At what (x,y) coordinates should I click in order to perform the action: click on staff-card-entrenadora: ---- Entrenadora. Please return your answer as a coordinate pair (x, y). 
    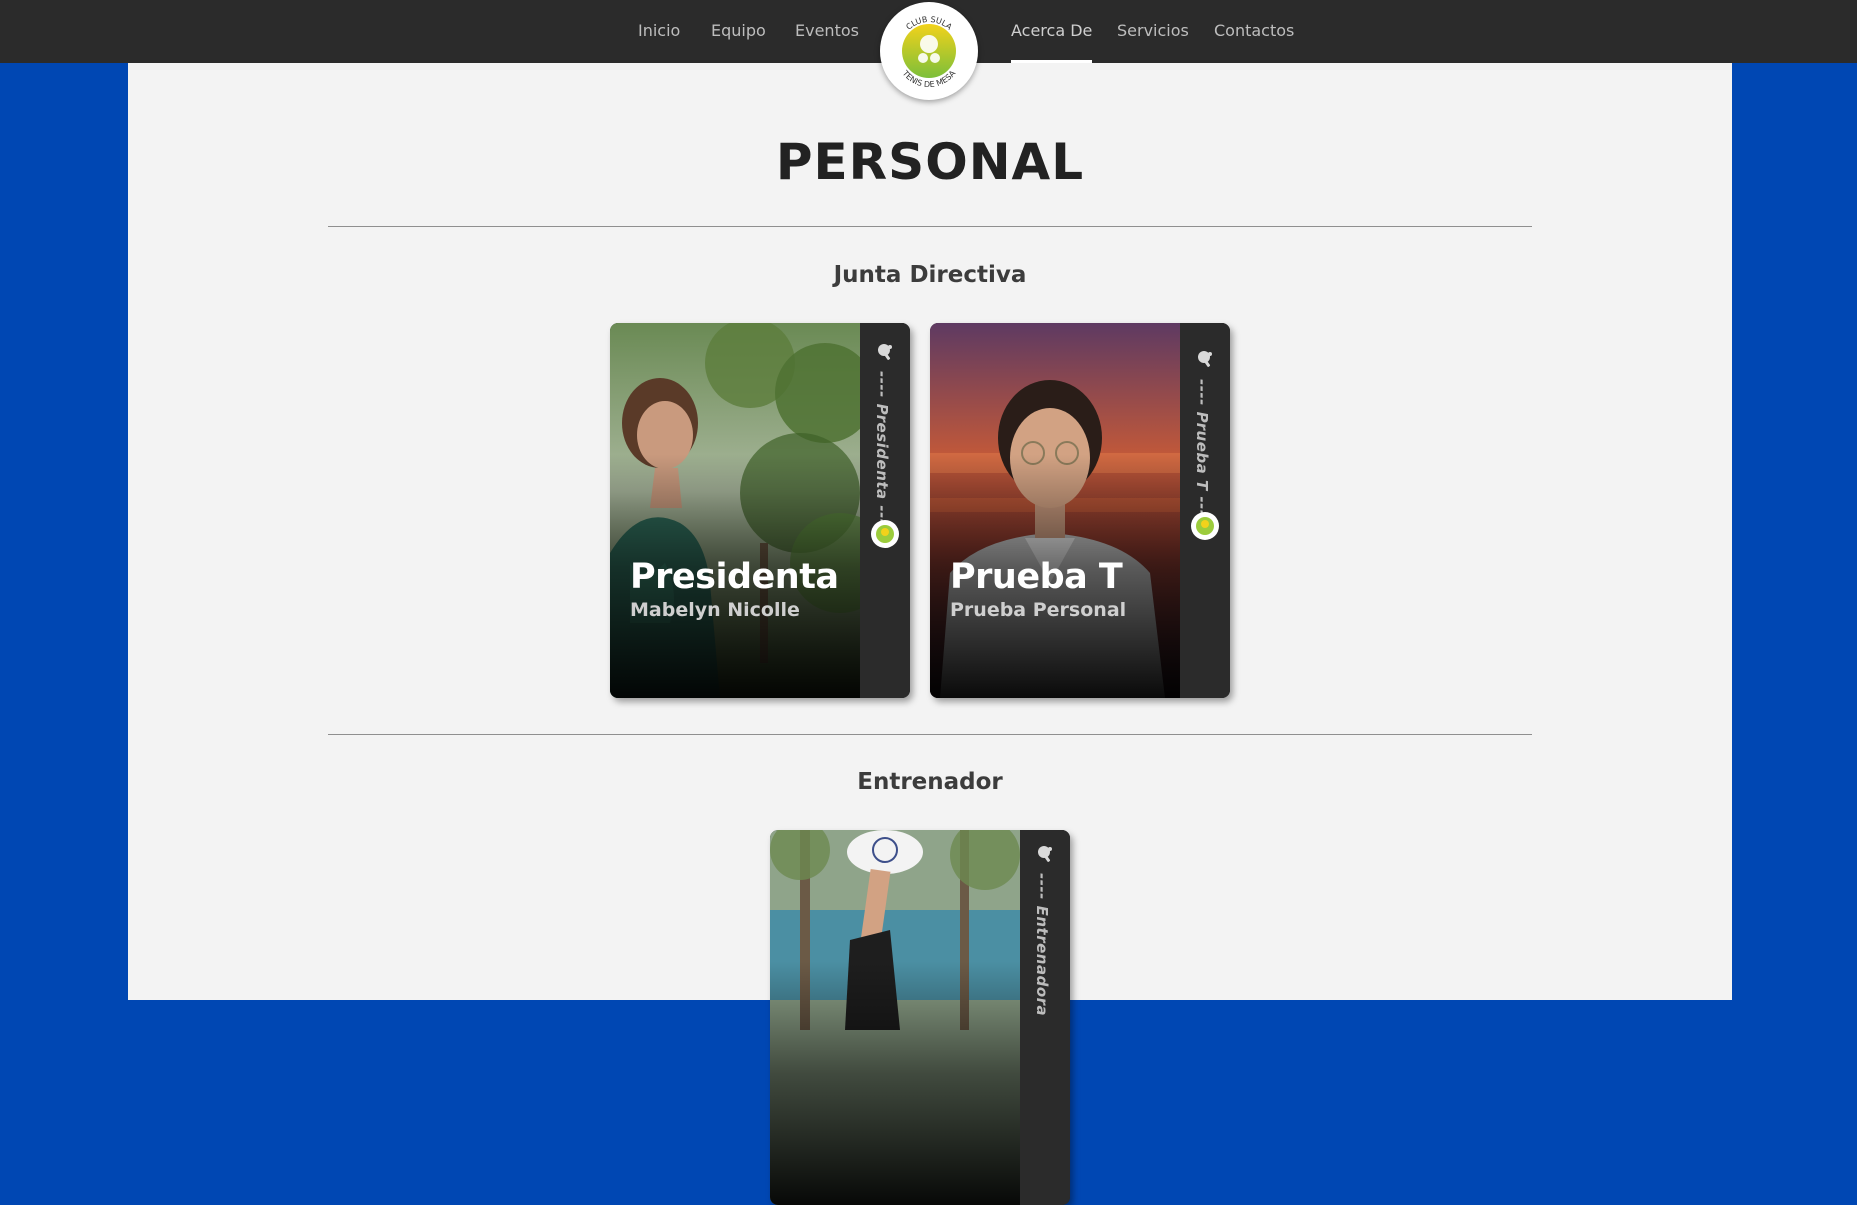
    Looking at the image, I should click on (920, 1017).